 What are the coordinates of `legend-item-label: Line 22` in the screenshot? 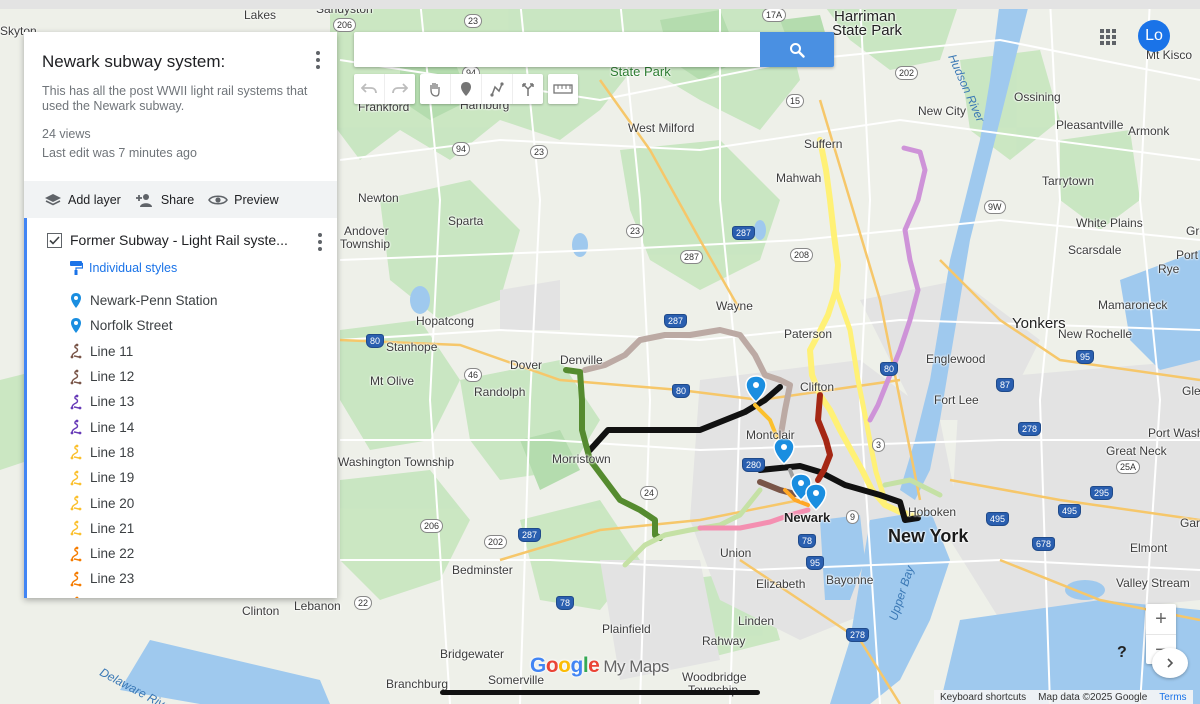 It's located at (112, 554).